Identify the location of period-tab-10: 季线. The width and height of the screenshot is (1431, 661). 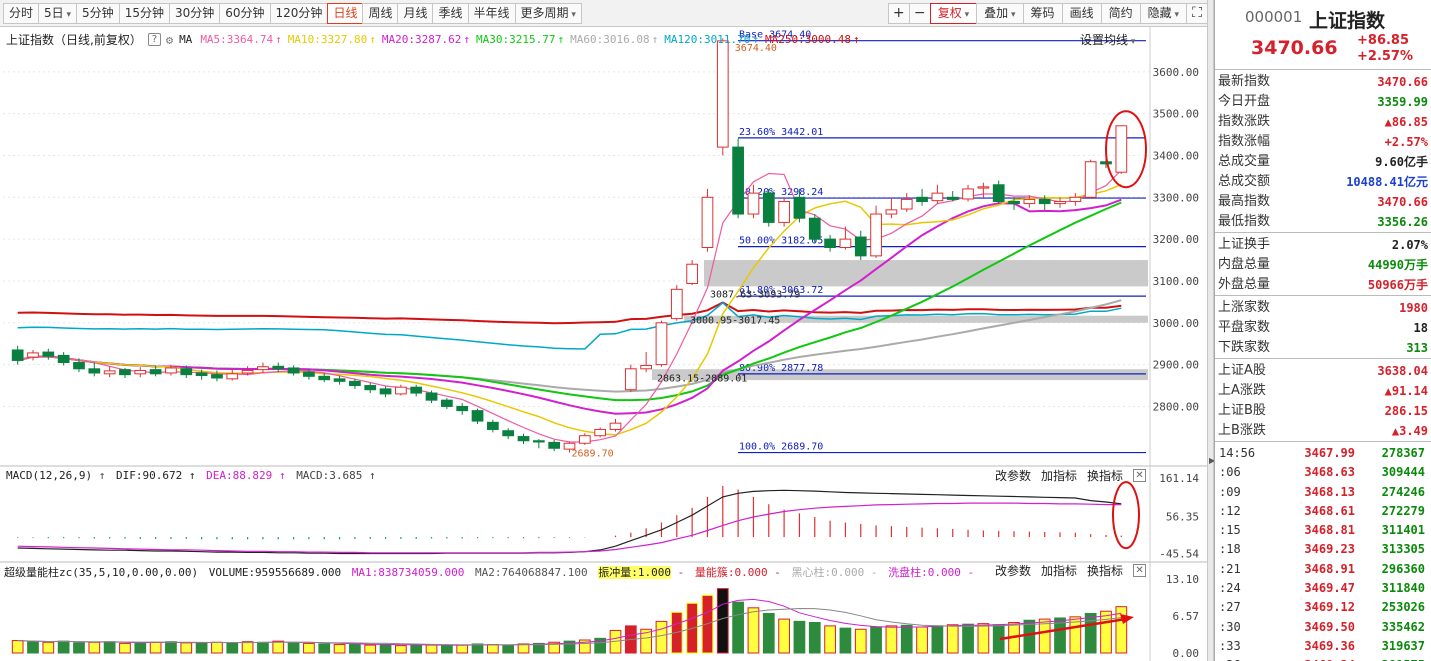
(450, 13).